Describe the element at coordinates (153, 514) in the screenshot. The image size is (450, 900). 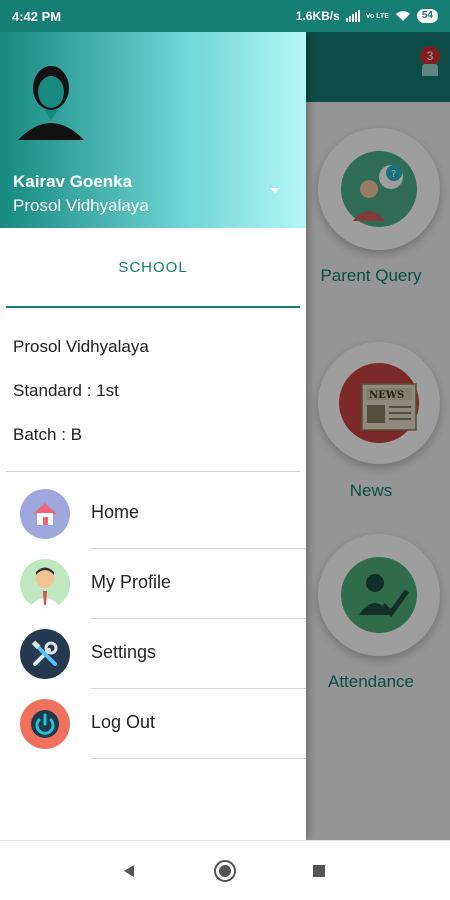
I see `menu-item-home: Home` at that location.